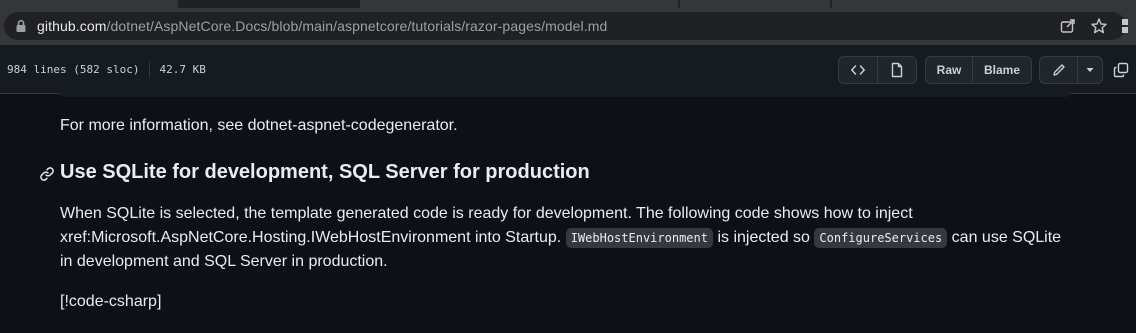  I want to click on file-info: 984 lines (582 sloc) 42.7 KB, so click(106, 70).